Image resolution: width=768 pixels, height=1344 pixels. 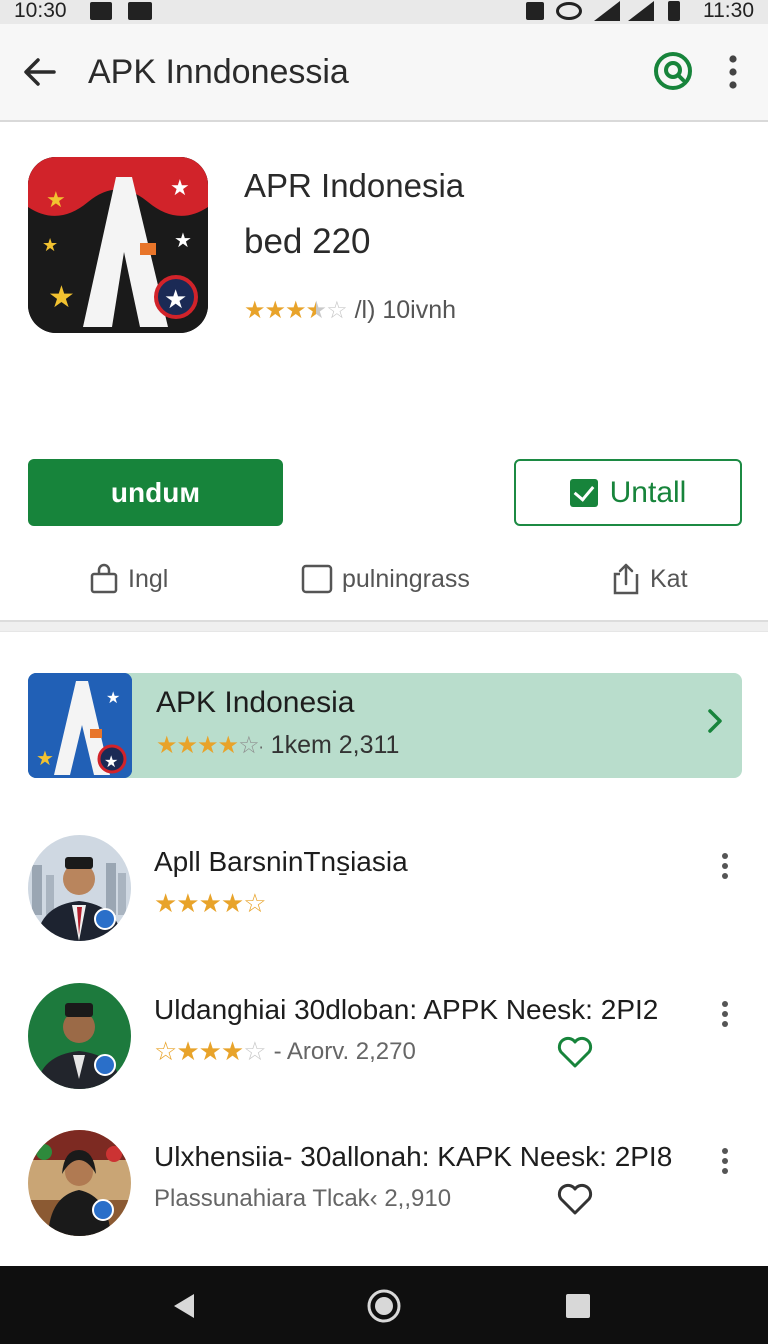 I want to click on nav-back-icon, so click(x=184, y=1306).